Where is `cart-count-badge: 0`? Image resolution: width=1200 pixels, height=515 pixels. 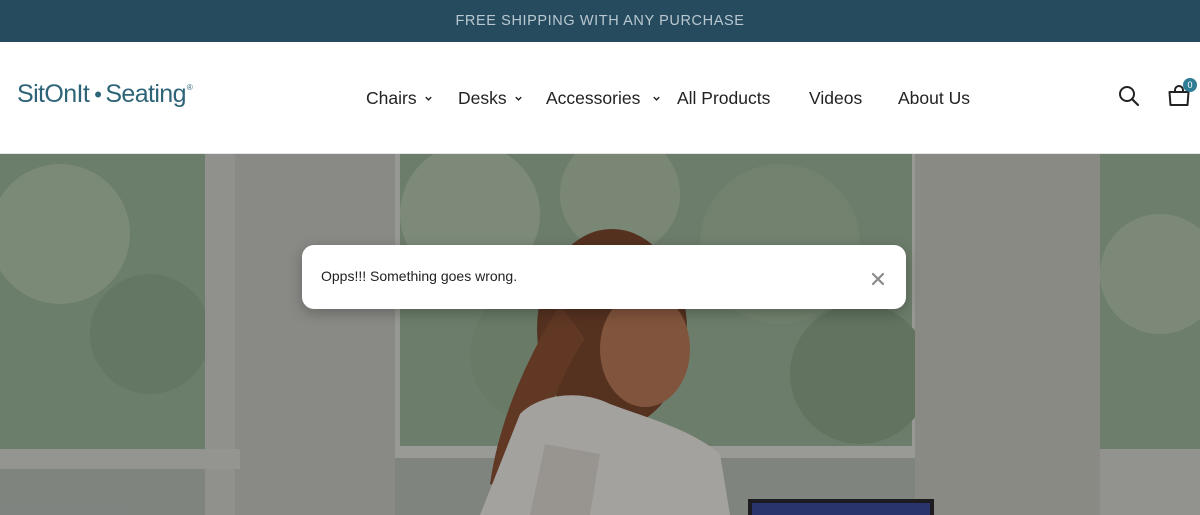
cart-count-badge: 0 is located at coordinates (1190, 85).